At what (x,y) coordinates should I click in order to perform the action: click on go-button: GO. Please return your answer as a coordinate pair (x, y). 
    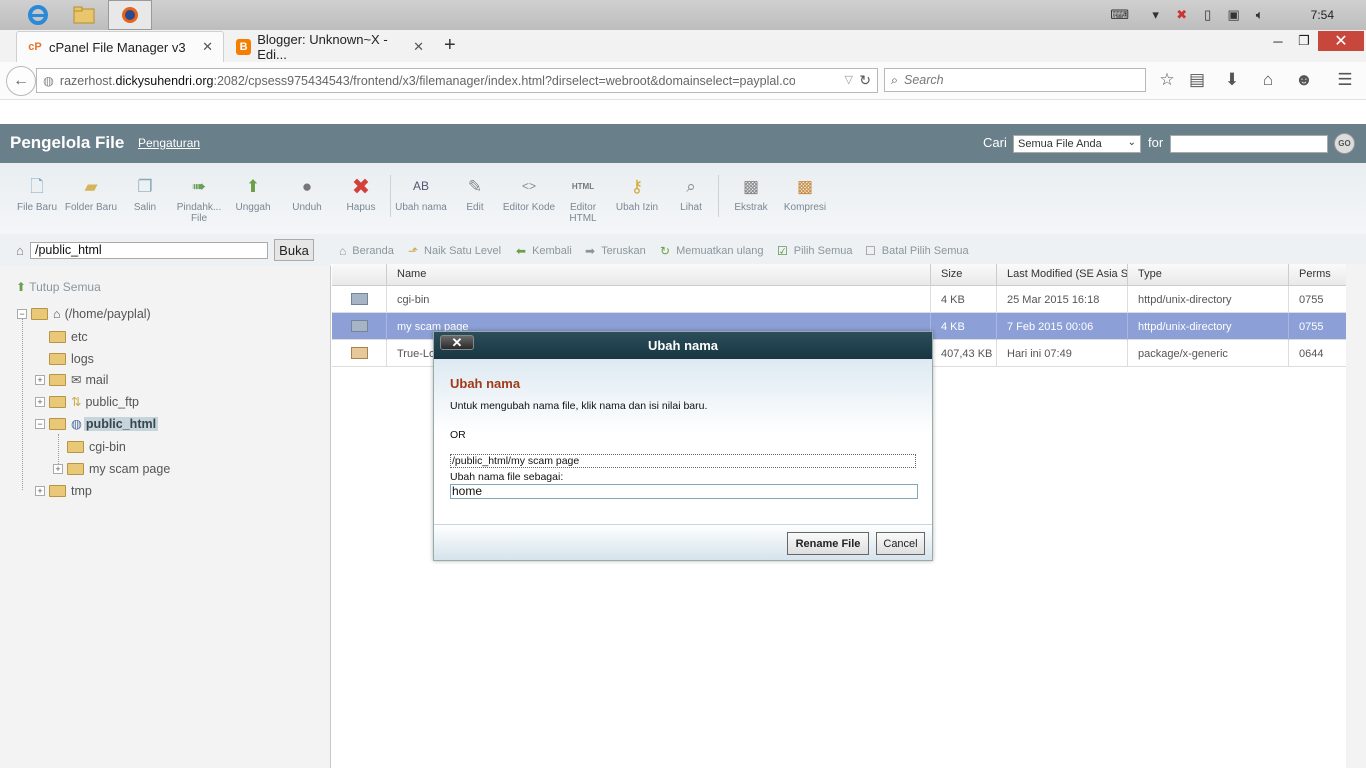
    Looking at the image, I should click on (1344, 143).